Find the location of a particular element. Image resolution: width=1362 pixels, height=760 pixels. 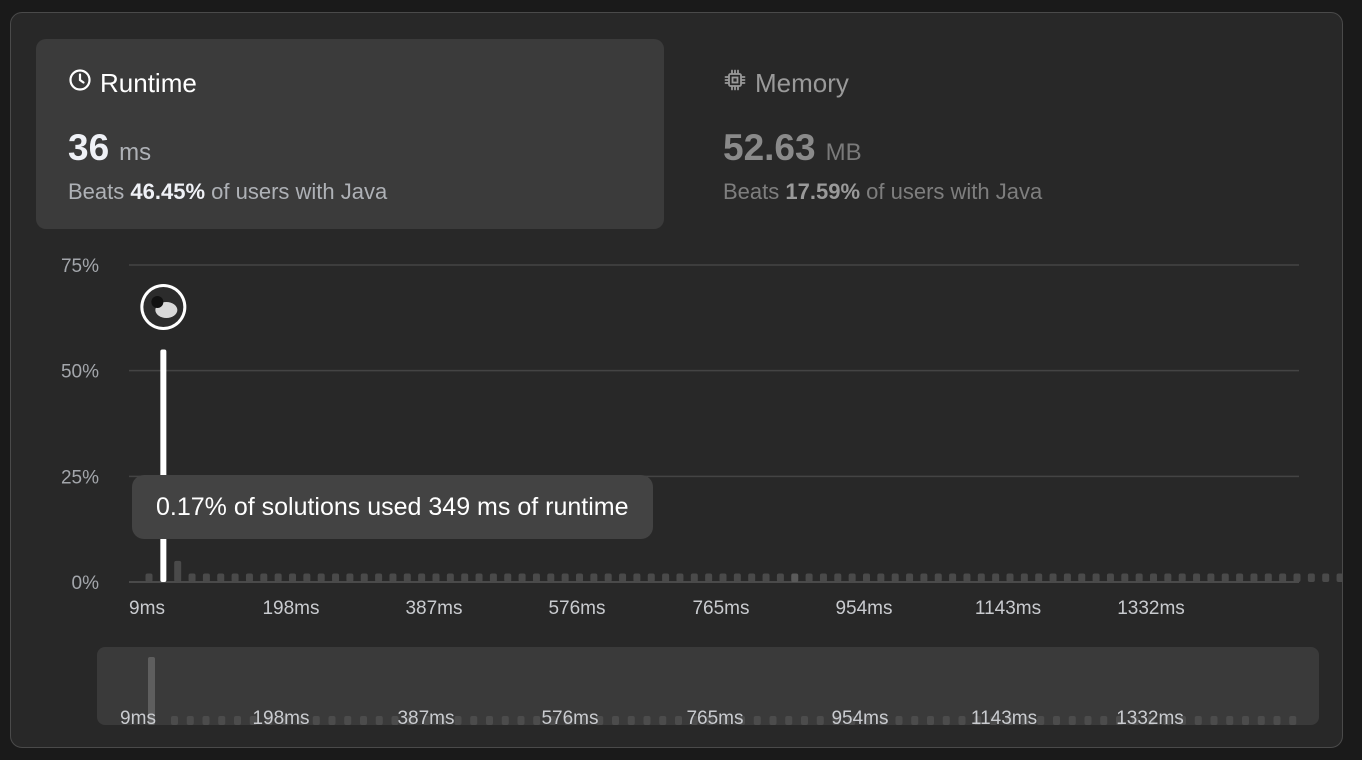

x-tick-label: 1332ms is located at coordinates (1151, 608).